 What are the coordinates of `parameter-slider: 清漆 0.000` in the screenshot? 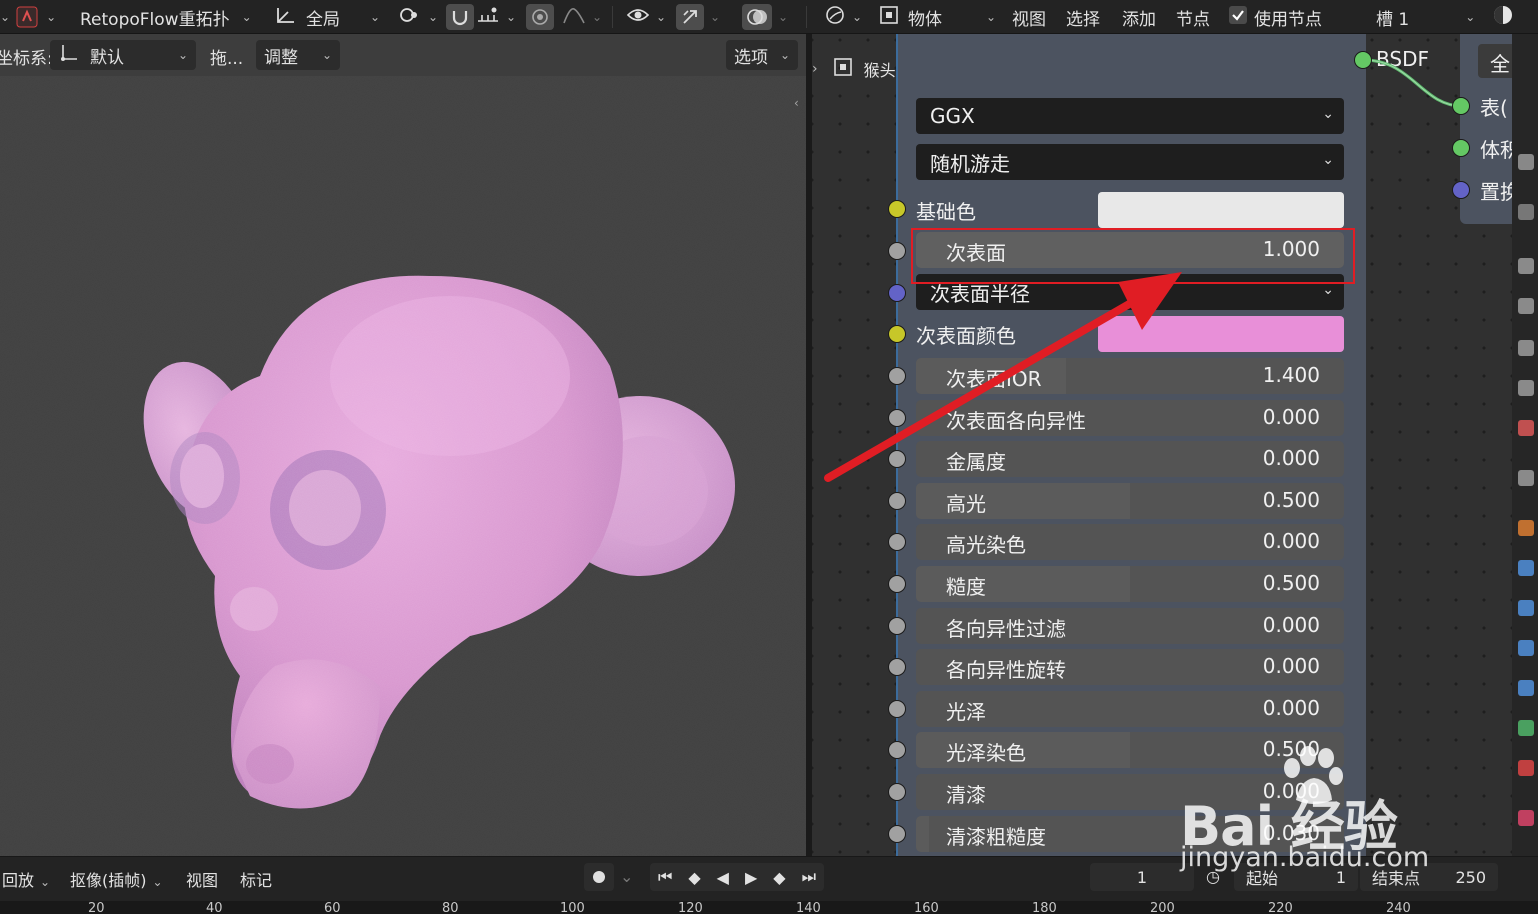 It's located at (1130, 792).